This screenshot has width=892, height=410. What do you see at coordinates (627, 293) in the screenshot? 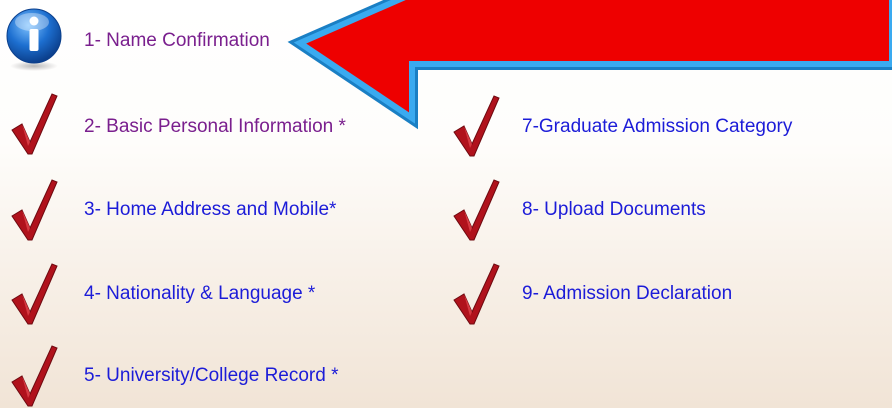
I see `step-9-label: 9- Admission Declaration` at bounding box center [627, 293].